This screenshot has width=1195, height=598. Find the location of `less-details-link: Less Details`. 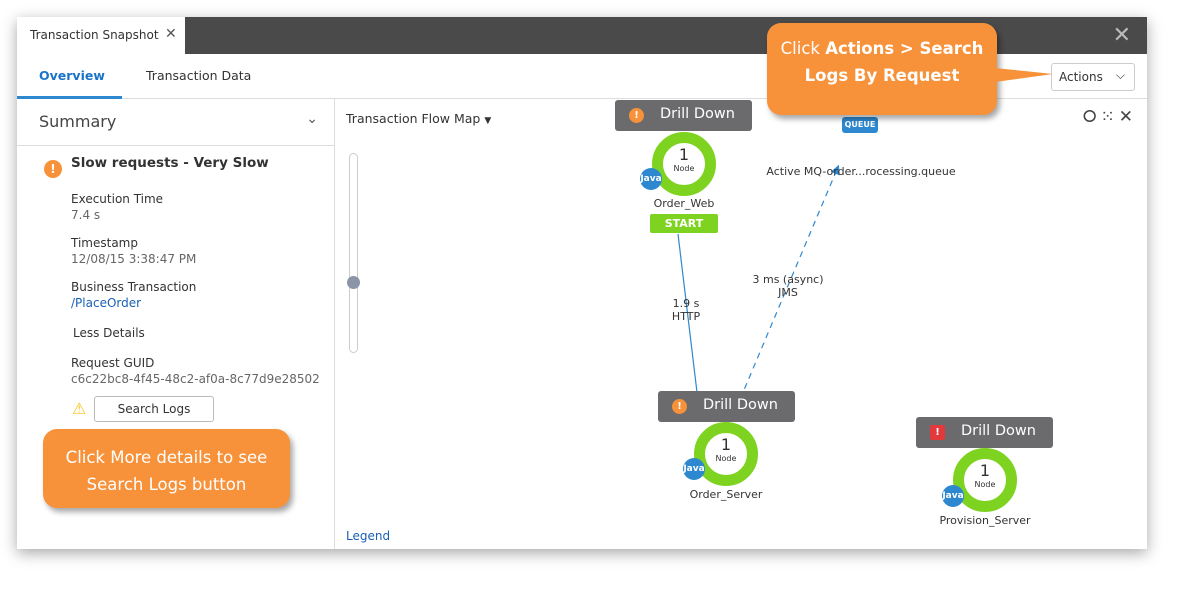

less-details-link: Less Details is located at coordinates (109, 333).